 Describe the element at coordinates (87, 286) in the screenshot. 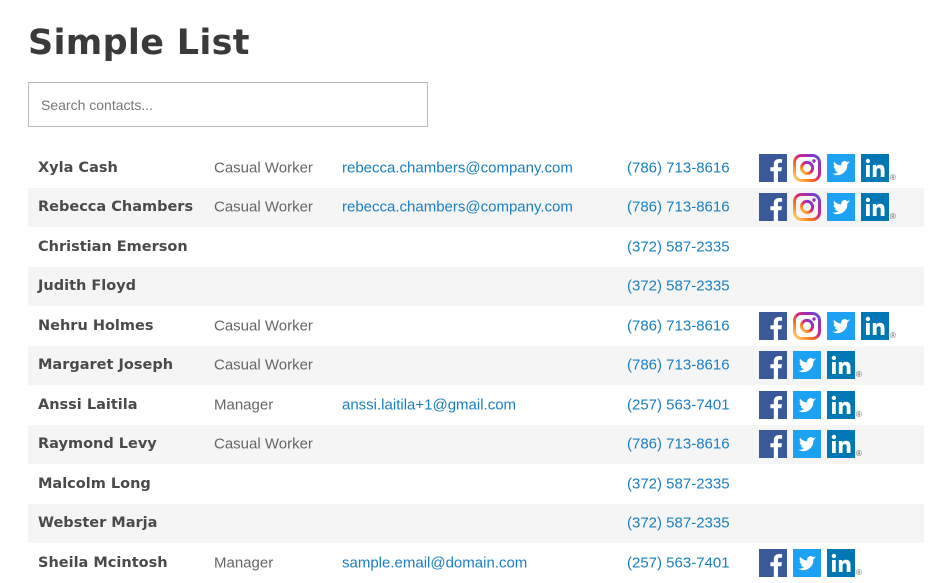

I see `contact-name: Judith Floyd` at that location.